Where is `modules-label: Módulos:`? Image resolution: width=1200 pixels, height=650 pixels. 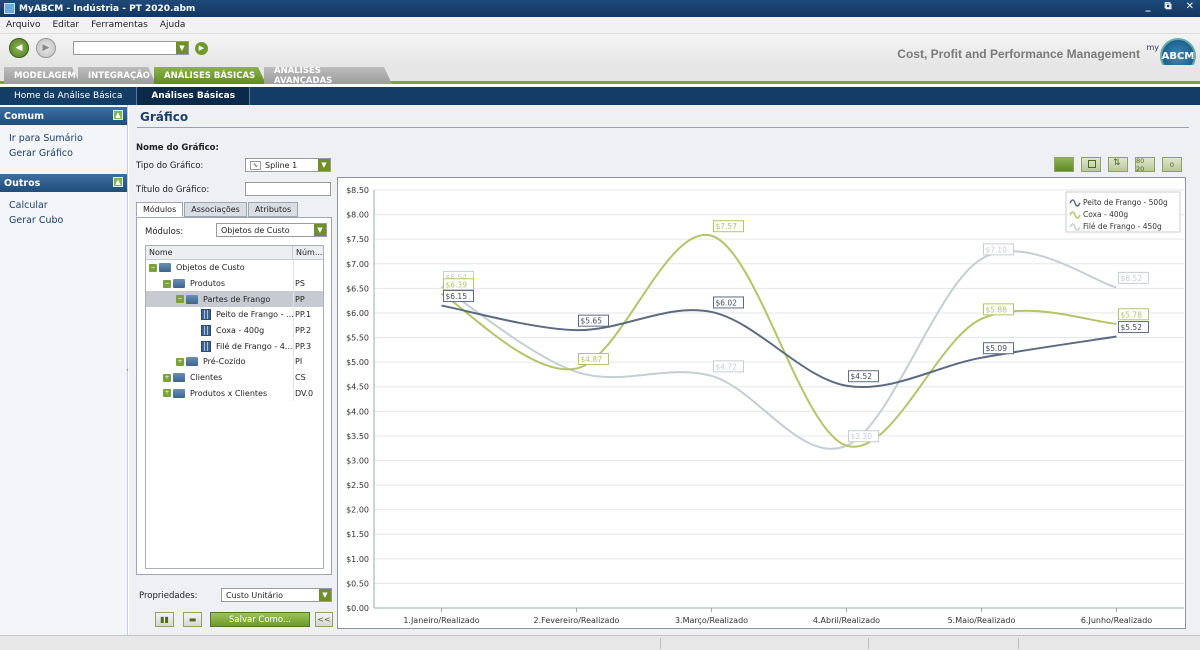
modules-label: Módulos: is located at coordinates (164, 232).